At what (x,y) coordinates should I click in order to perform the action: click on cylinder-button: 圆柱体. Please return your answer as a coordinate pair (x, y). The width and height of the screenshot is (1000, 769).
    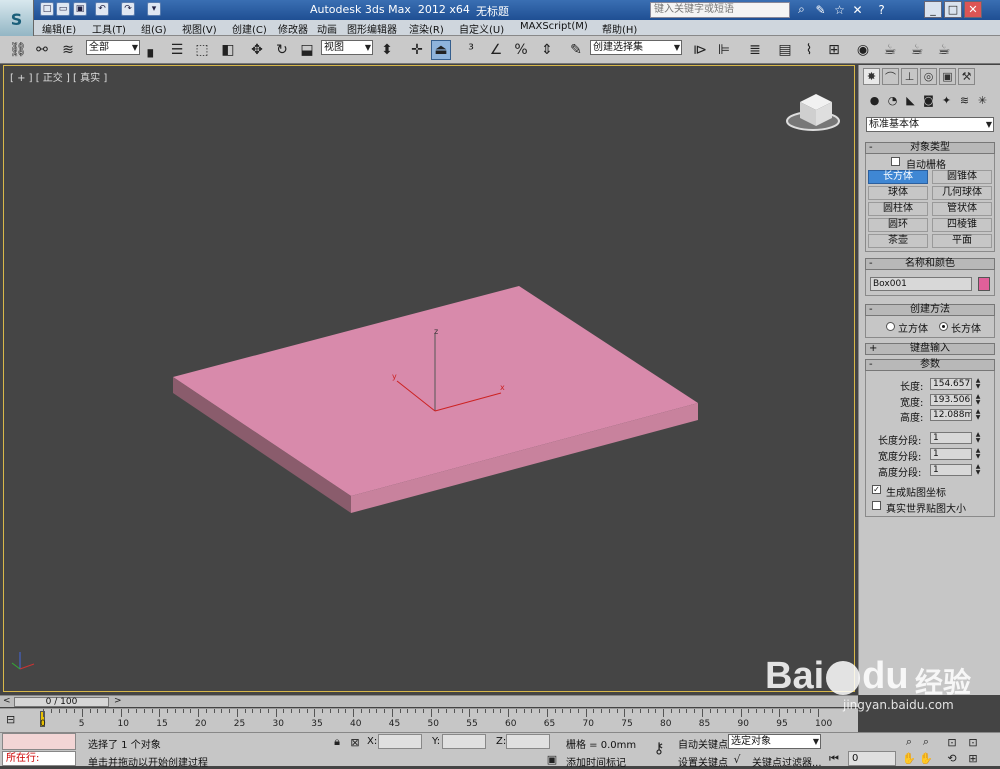
    Looking at the image, I should click on (898, 209).